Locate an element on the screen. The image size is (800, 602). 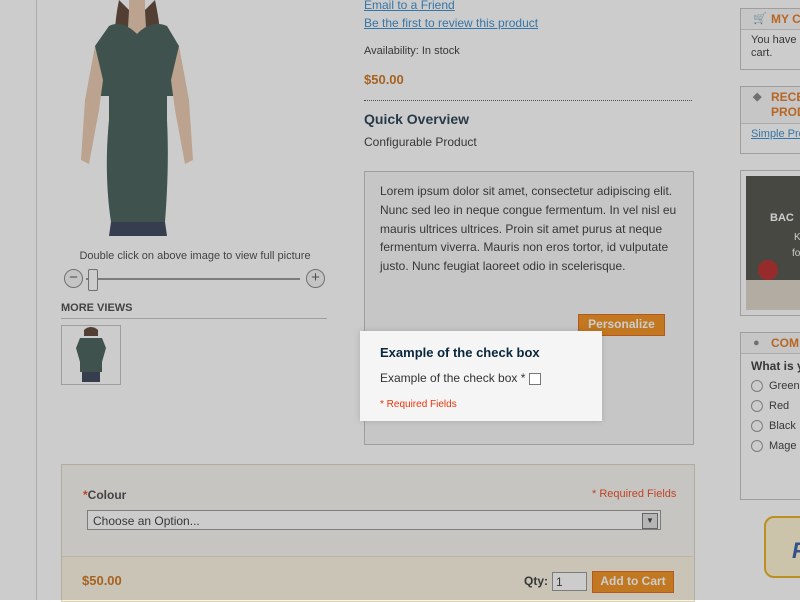
my-cart-title: 🛒 MY C is located at coordinates (770, 19).